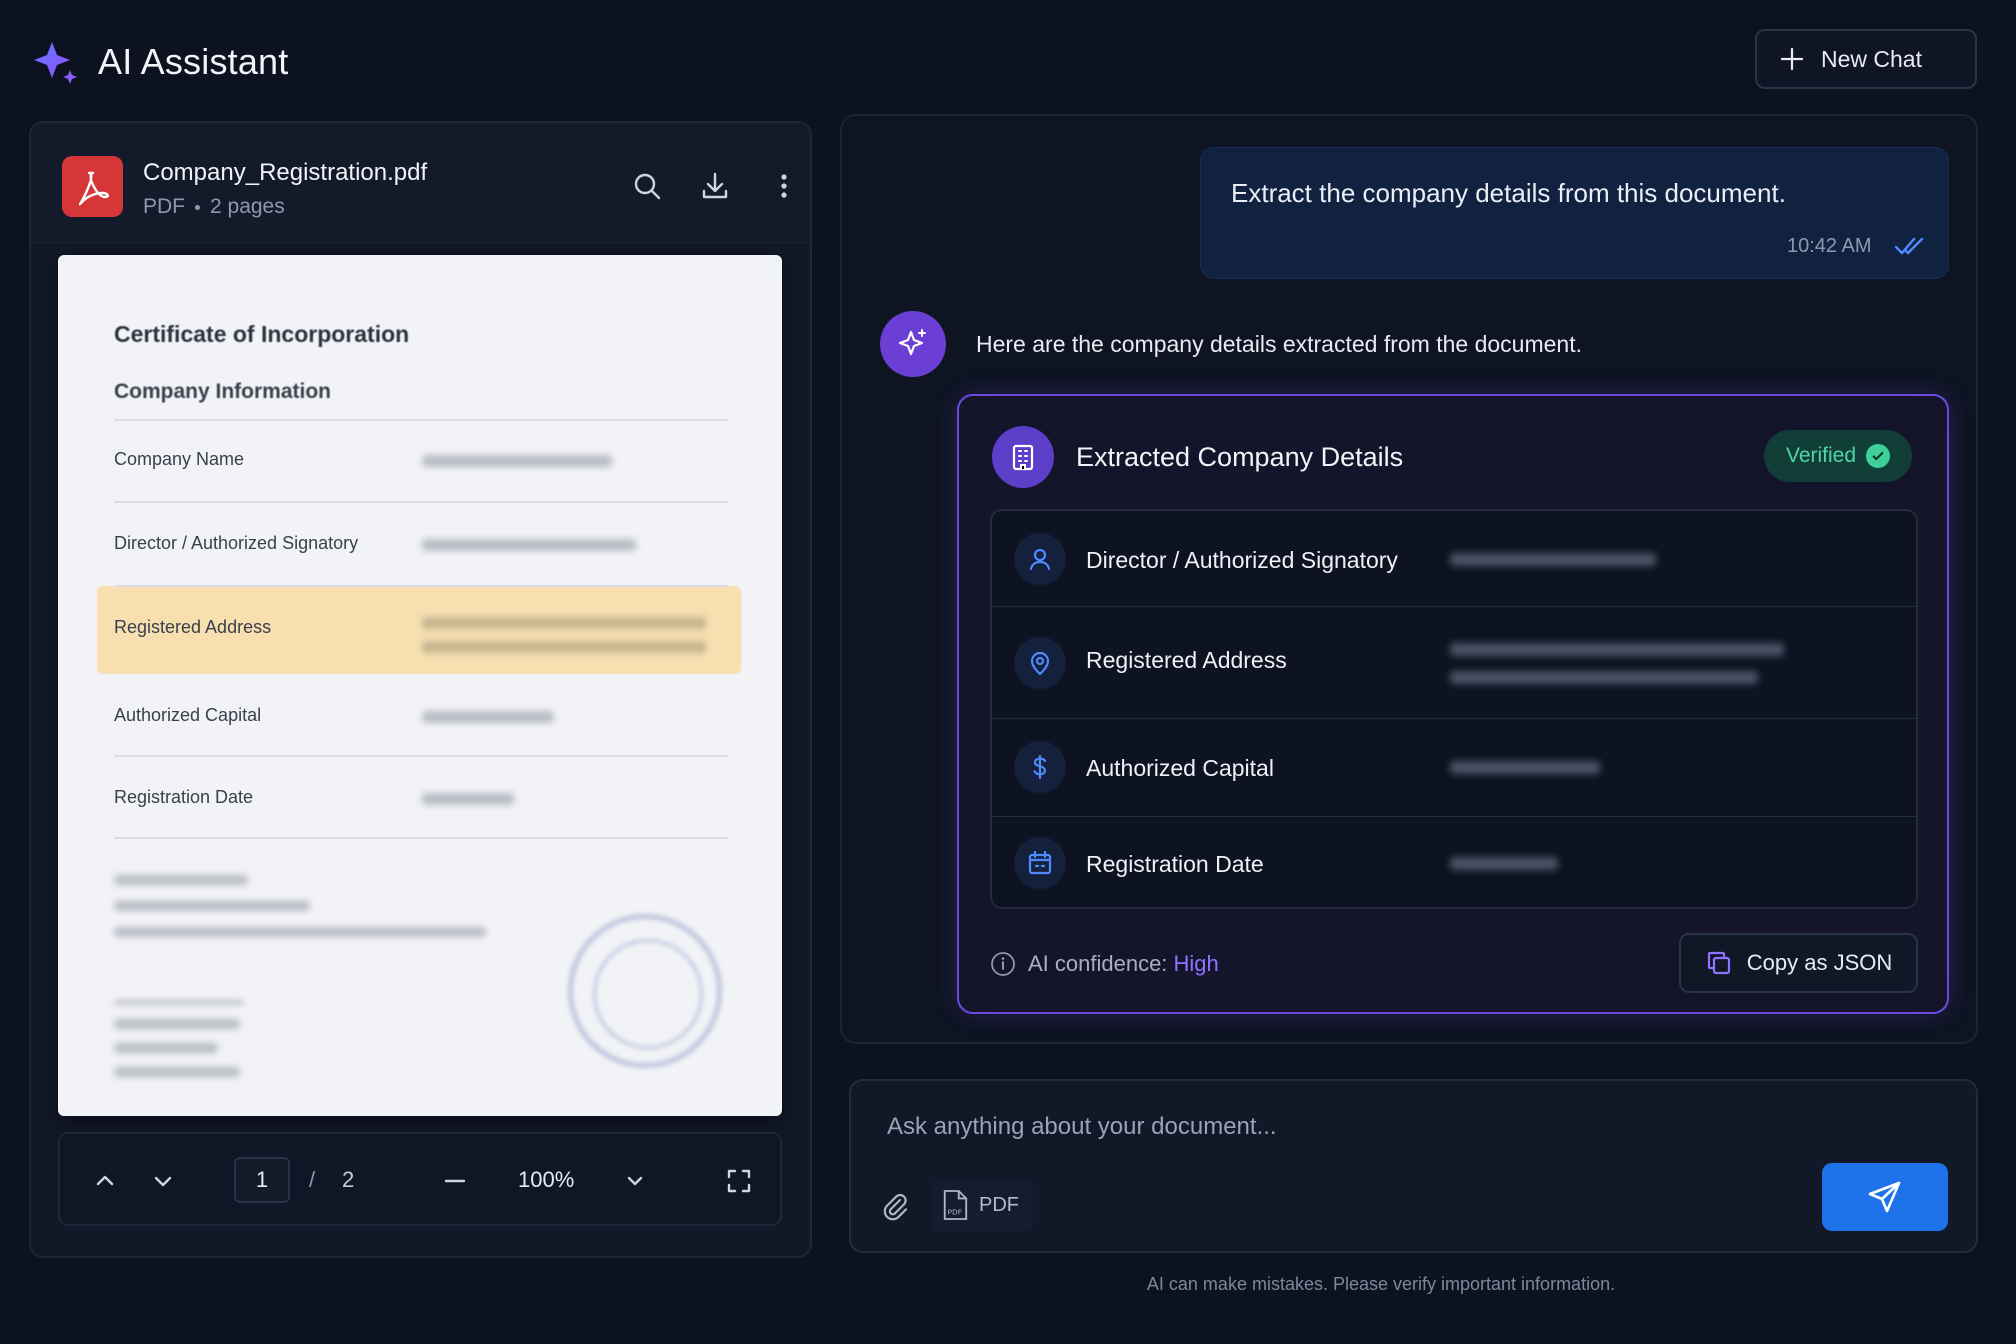 This screenshot has height=1344, width=2016. I want to click on field-label: Director / Authorized Signatory, so click(1242, 560).